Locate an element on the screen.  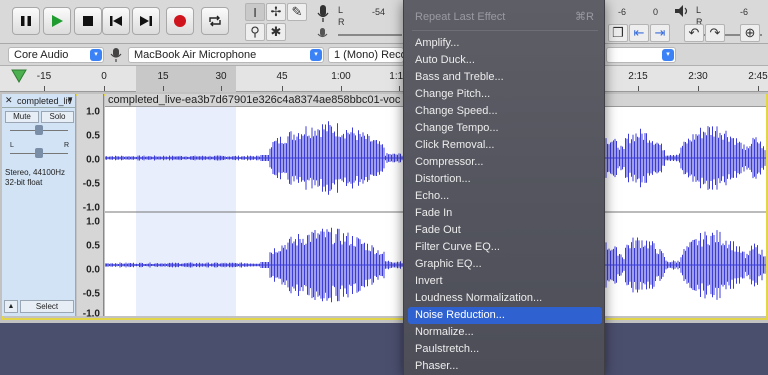
undo-button: ↶ is located at coordinates (694, 33).